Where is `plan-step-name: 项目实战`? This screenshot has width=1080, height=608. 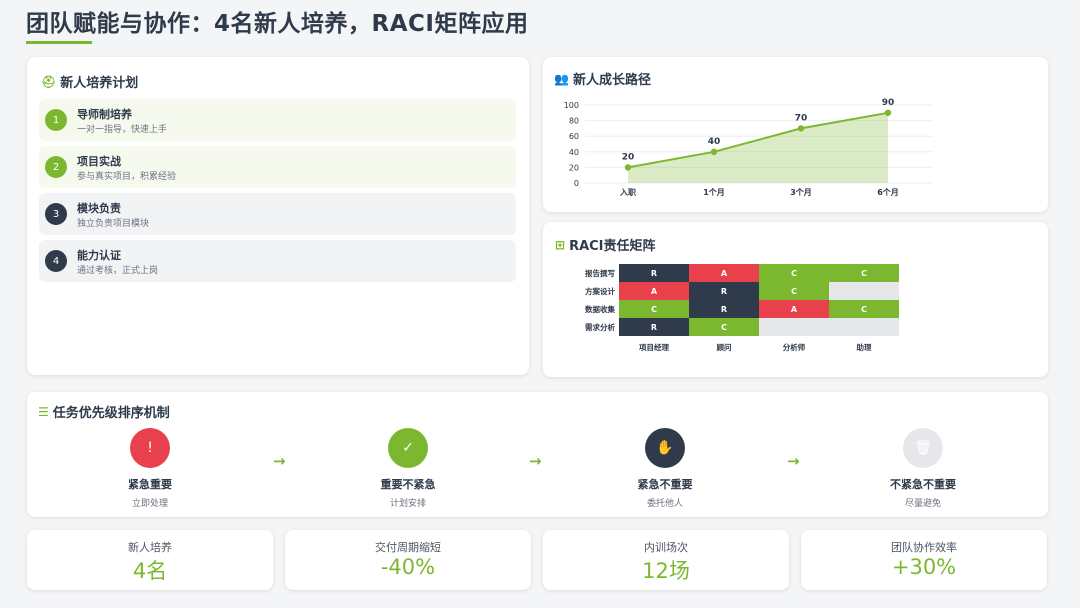 plan-step-name: 项目实战 is located at coordinates (99, 161).